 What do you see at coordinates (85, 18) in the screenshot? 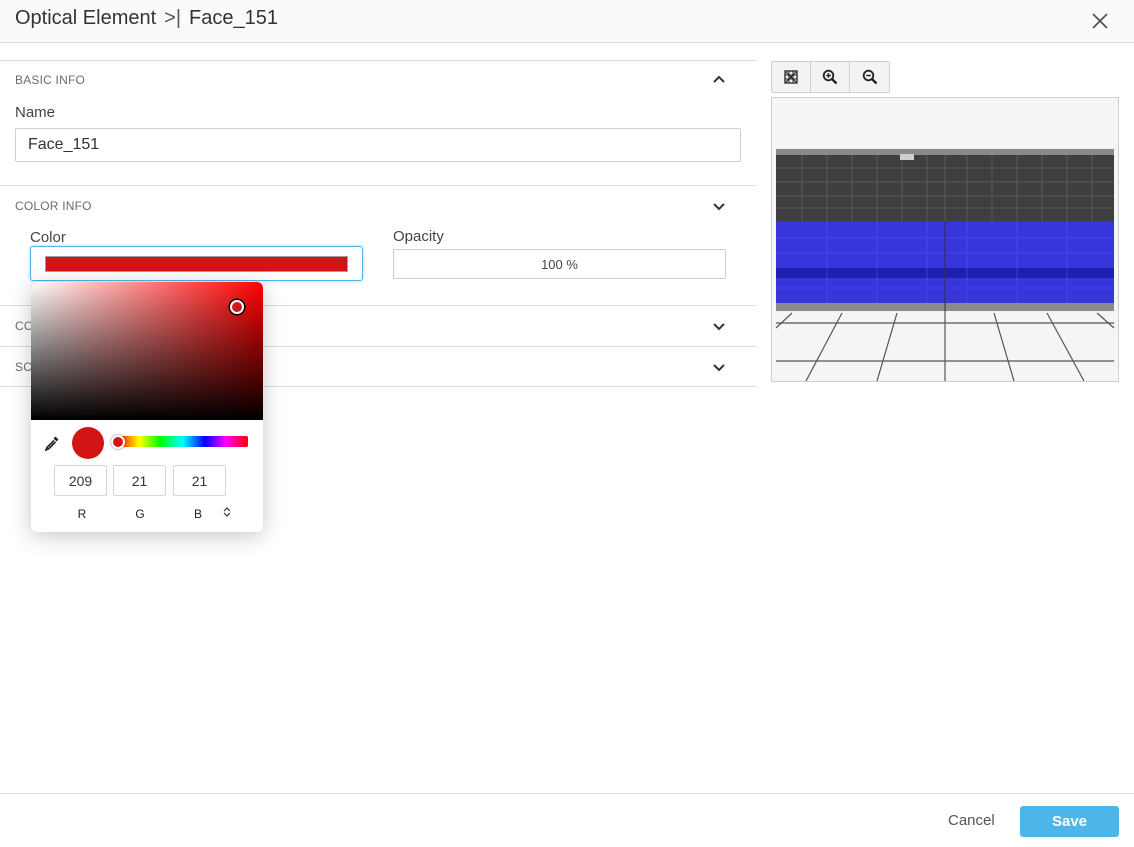
I see `breadcrumb-parent: Optical Element` at bounding box center [85, 18].